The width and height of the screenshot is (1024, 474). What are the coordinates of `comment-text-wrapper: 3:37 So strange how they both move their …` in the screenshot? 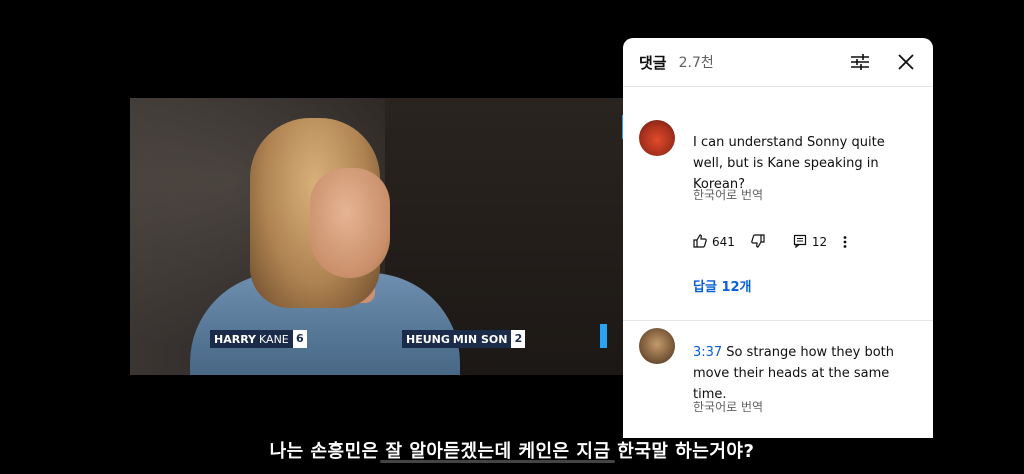 It's located at (805, 373).